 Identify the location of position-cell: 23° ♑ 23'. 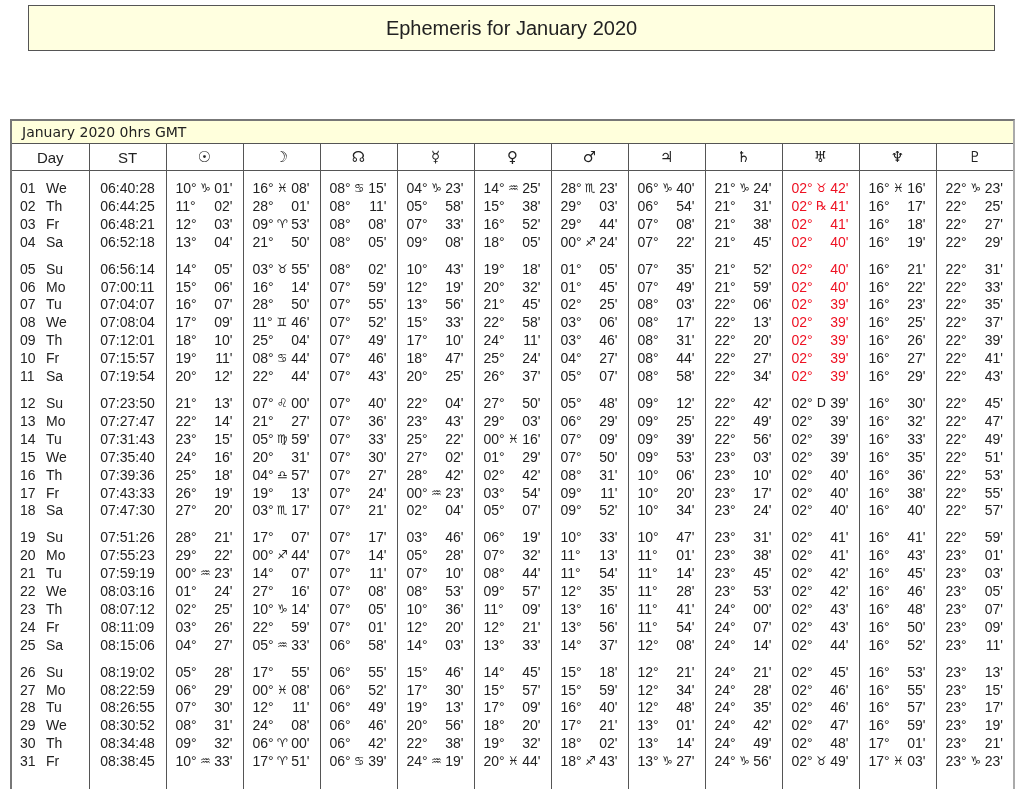
(974, 762).